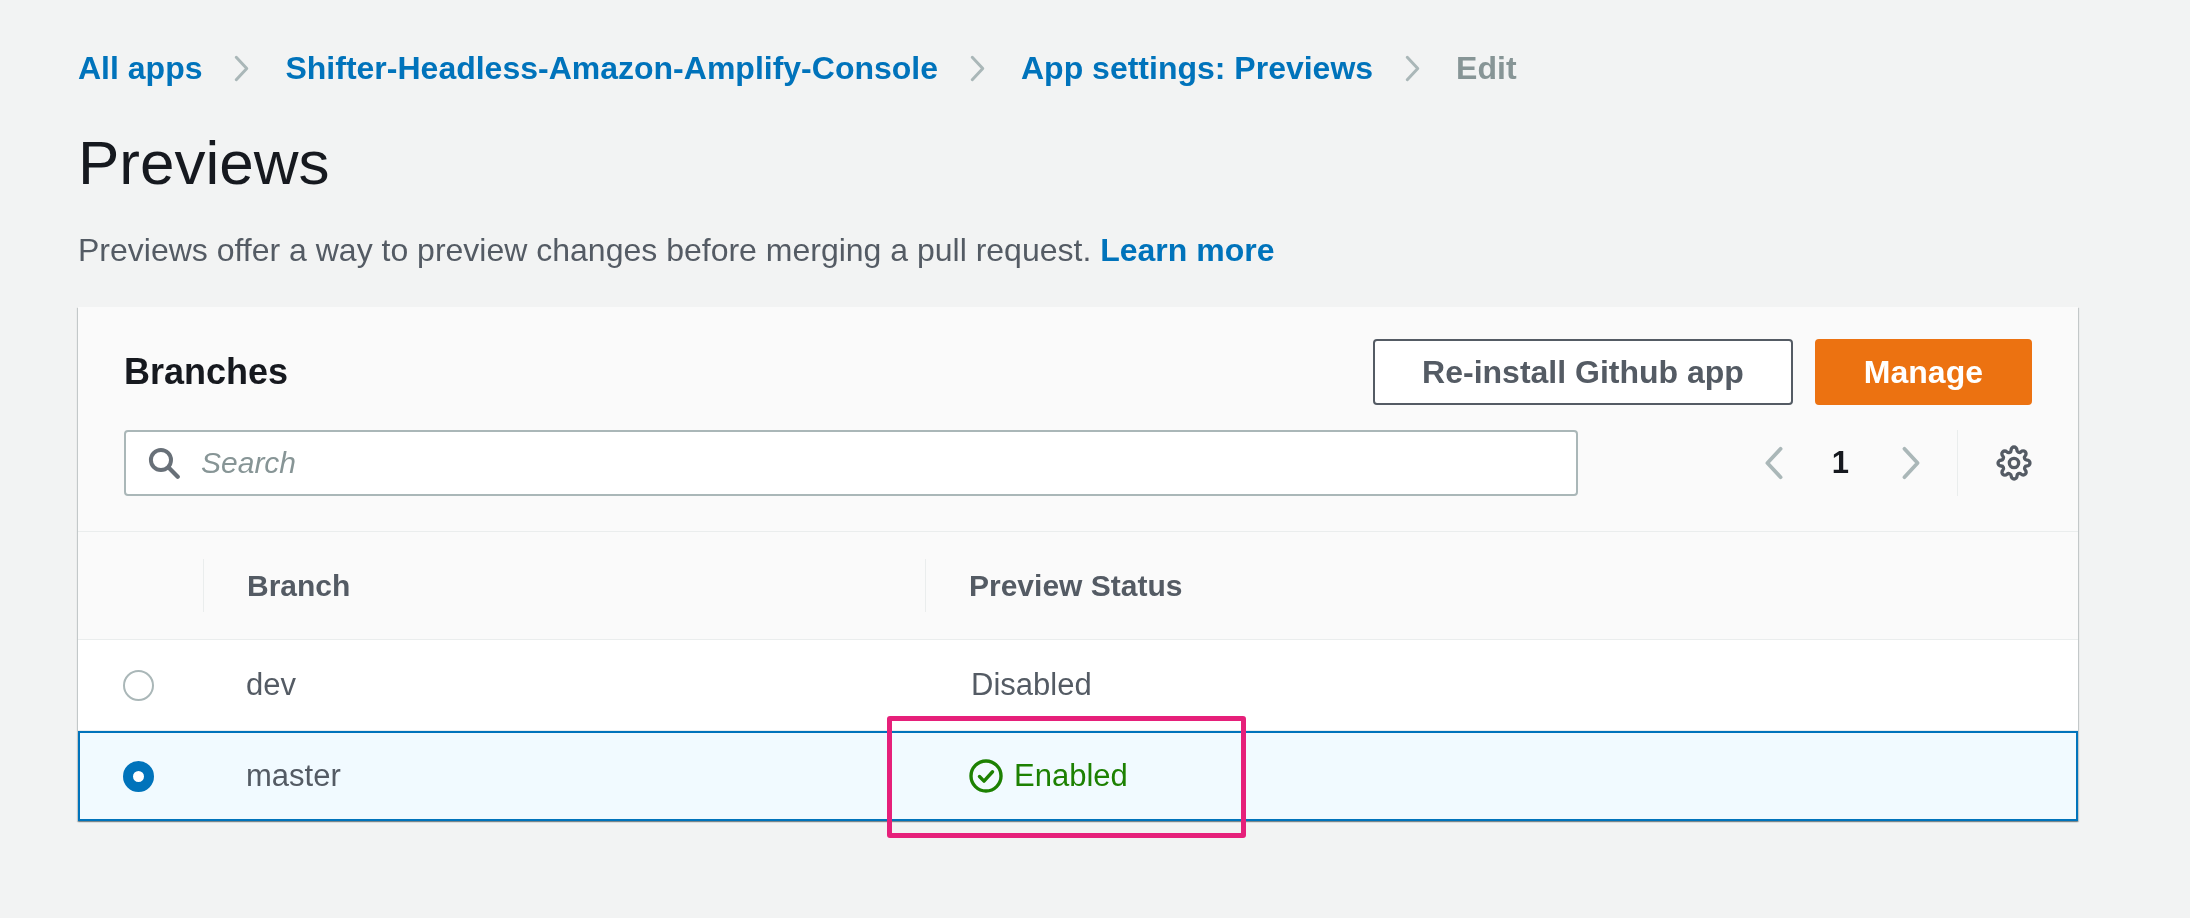  What do you see at coordinates (851, 463) in the screenshot?
I see `search-field: Search` at bounding box center [851, 463].